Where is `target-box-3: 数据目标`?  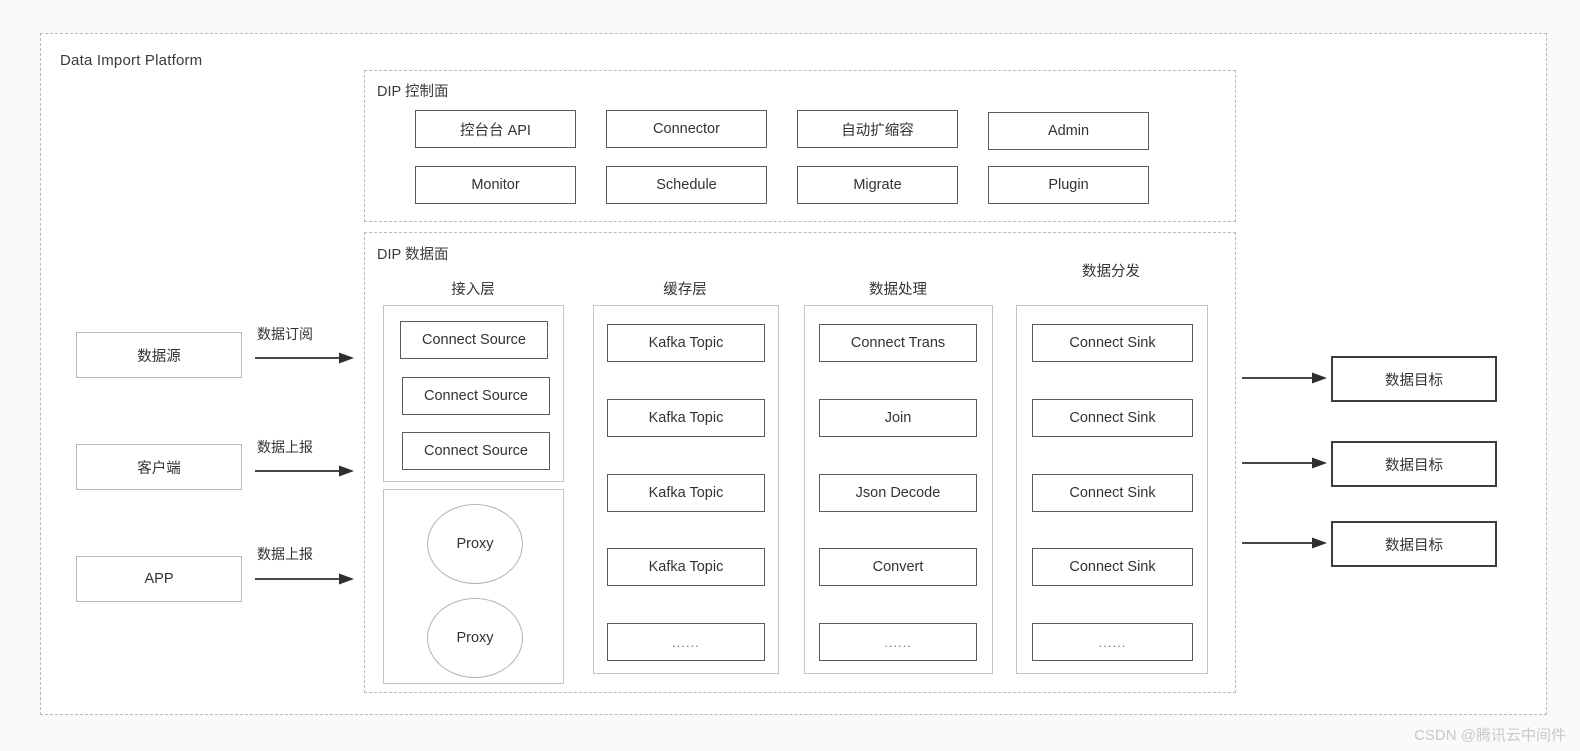 target-box-3: 数据目标 is located at coordinates (1414, 544).